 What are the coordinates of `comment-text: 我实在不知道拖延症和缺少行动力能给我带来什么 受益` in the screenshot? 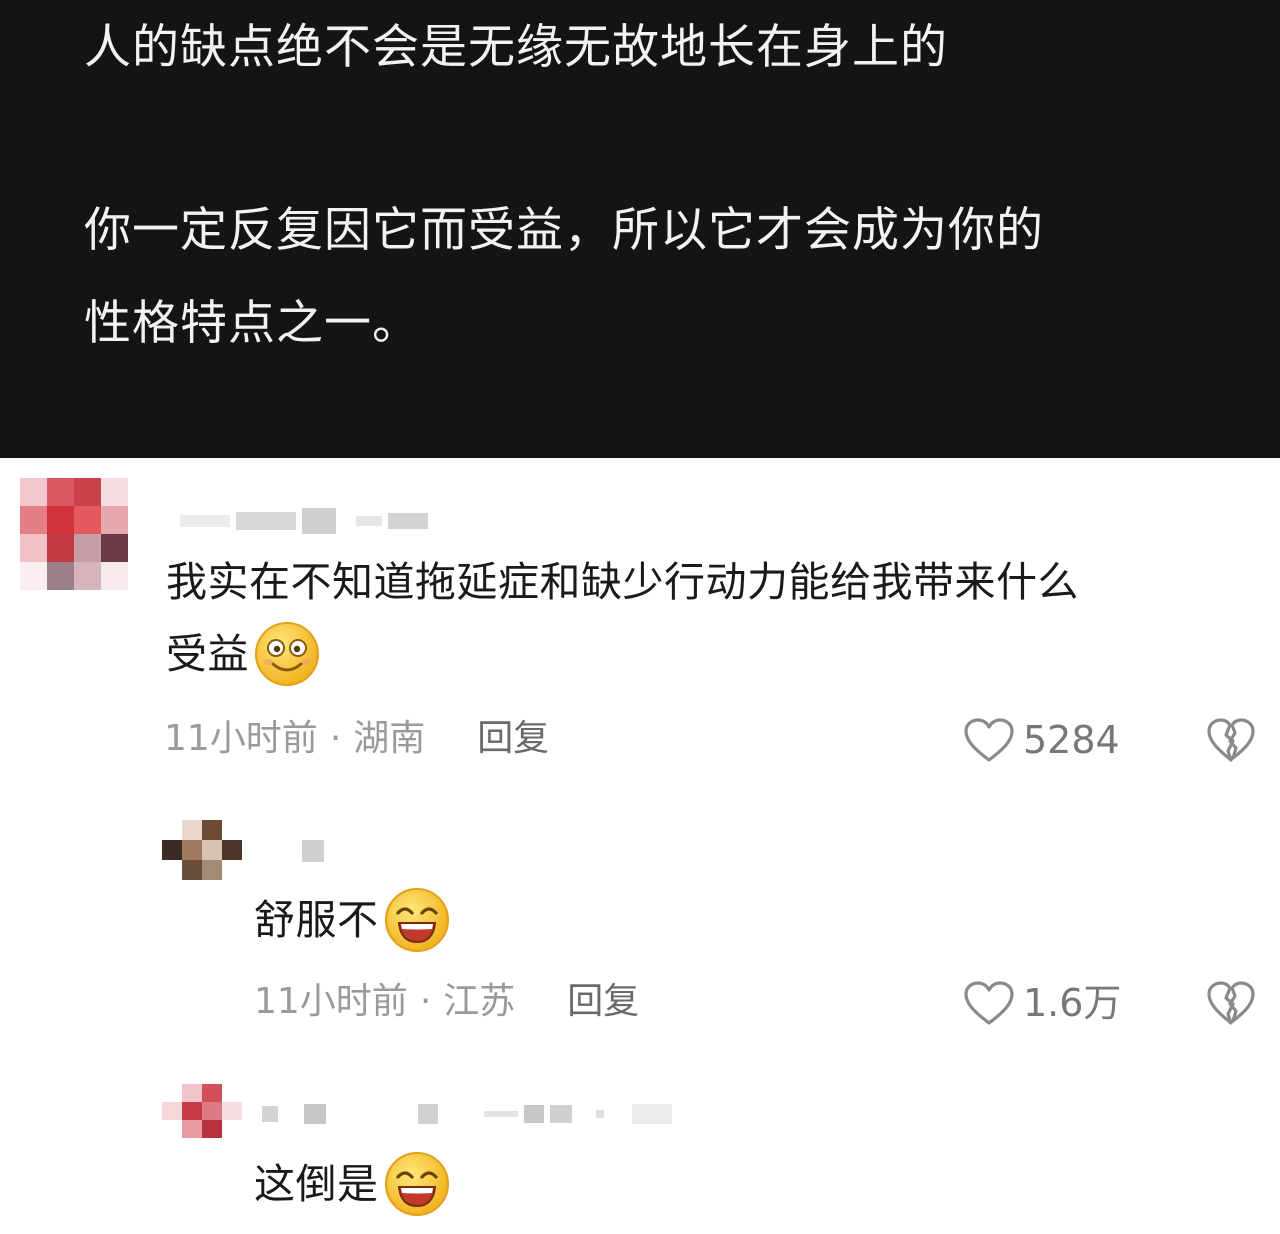 It's located at (711, 618).